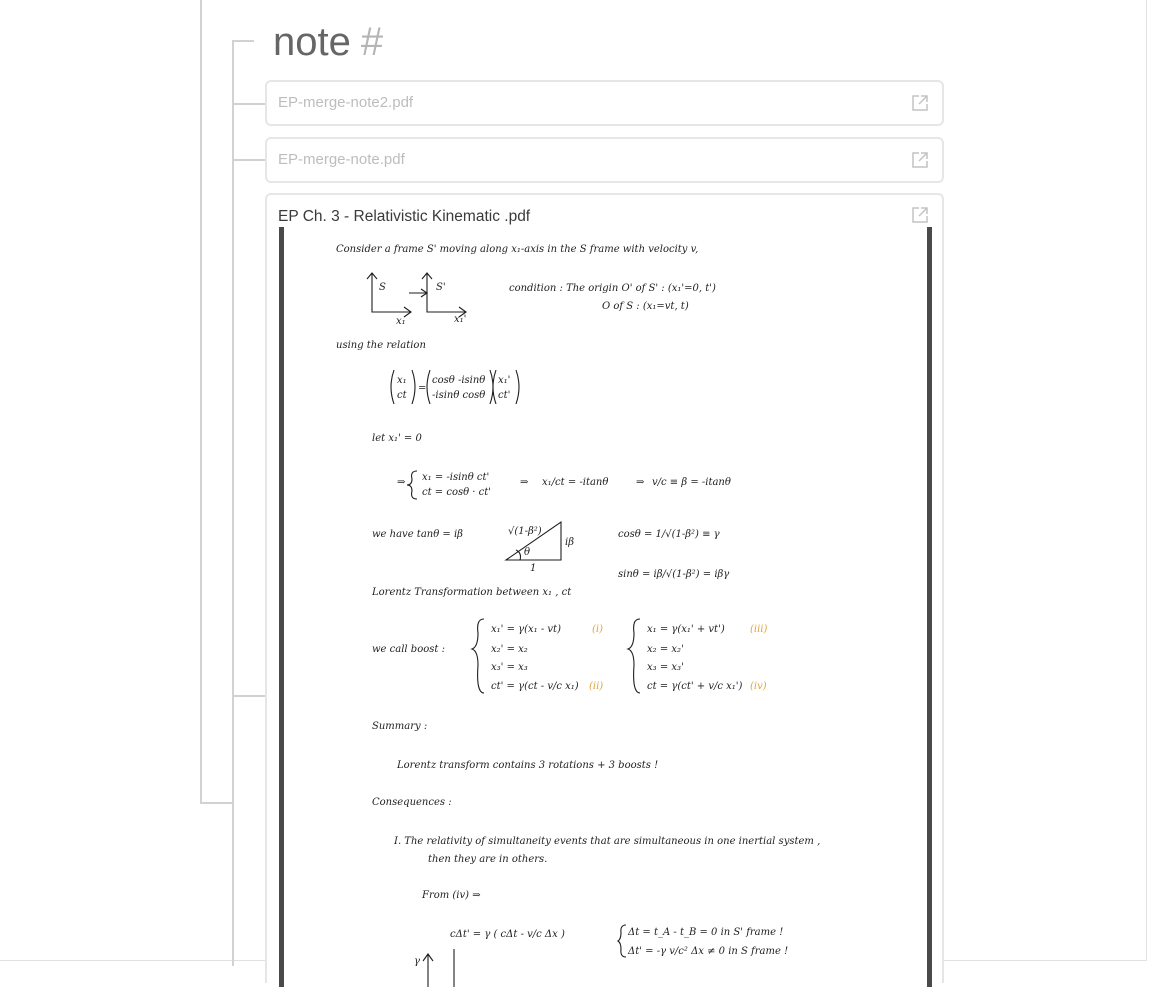 This screenshot has height=987, width=1152. What do you see at coordinates (402, 395) in the screenshot?
I see `matrix-lhs-2: ct` at bounding box center [402, 395].